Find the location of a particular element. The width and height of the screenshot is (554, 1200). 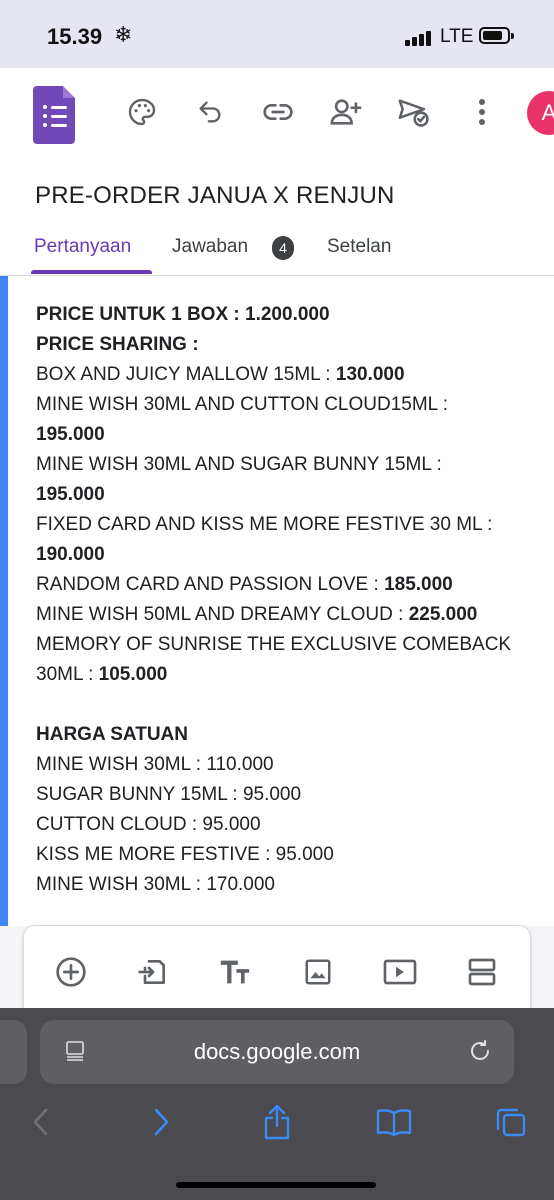

status-time: 15.39 is located at coordinates (75, 36).